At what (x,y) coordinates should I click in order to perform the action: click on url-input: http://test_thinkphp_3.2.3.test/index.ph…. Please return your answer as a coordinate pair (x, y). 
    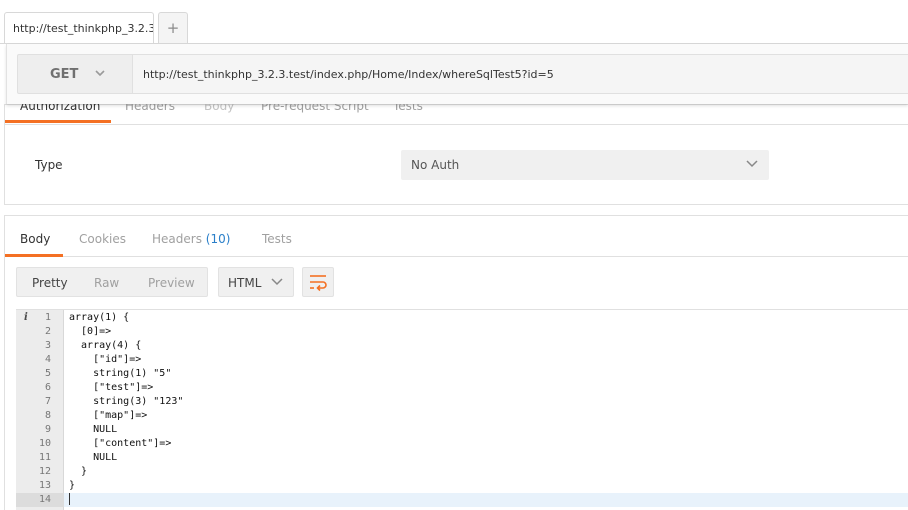
    Looking at the image, I should click on (520, 74).